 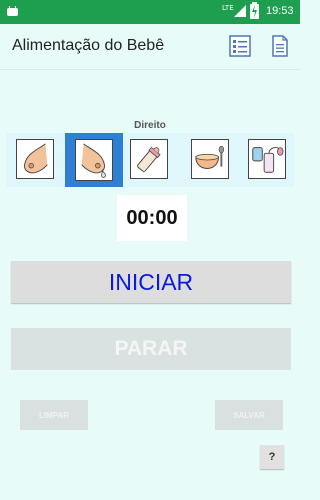 I want to click on app-bar: Alimentação do Bebê, so click(x=150, y=47).